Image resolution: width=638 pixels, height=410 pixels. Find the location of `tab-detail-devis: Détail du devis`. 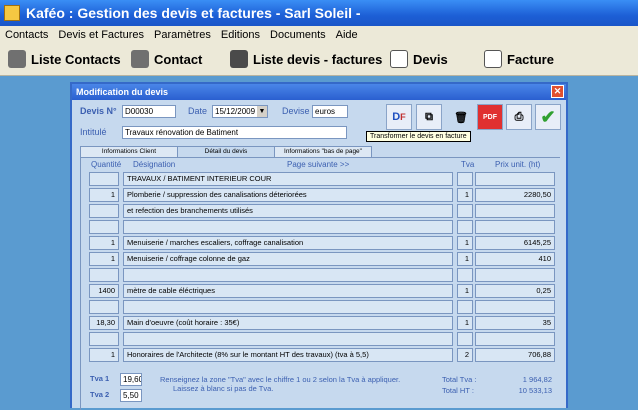

tab-detail-devis: Détail du devis is located at coordinates (226, 151).